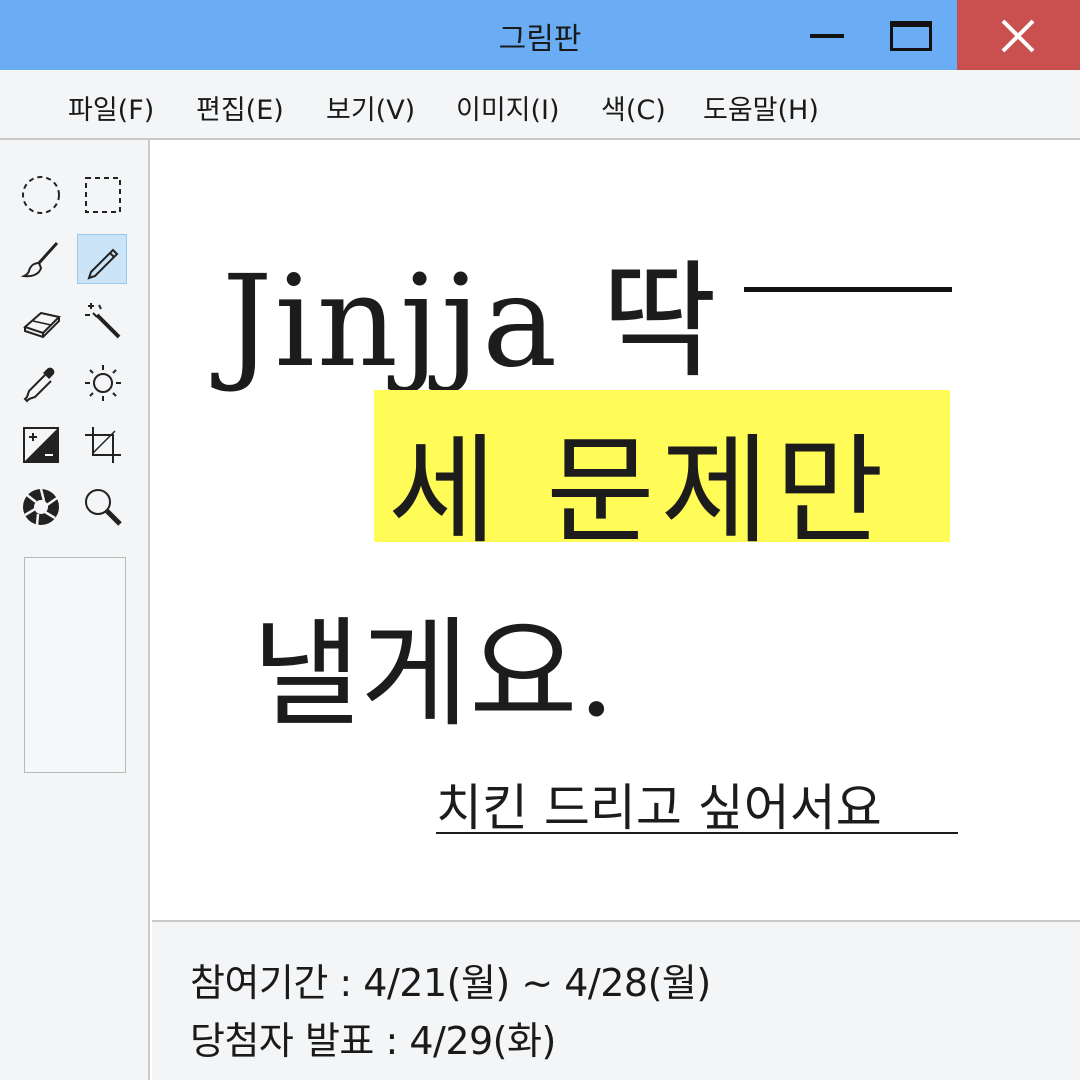 The image size is (1080, 1080). What do you see at coordinates (42, 325) in the screenshot?
I see `eraser-icon` at bounding box center [42, 325].